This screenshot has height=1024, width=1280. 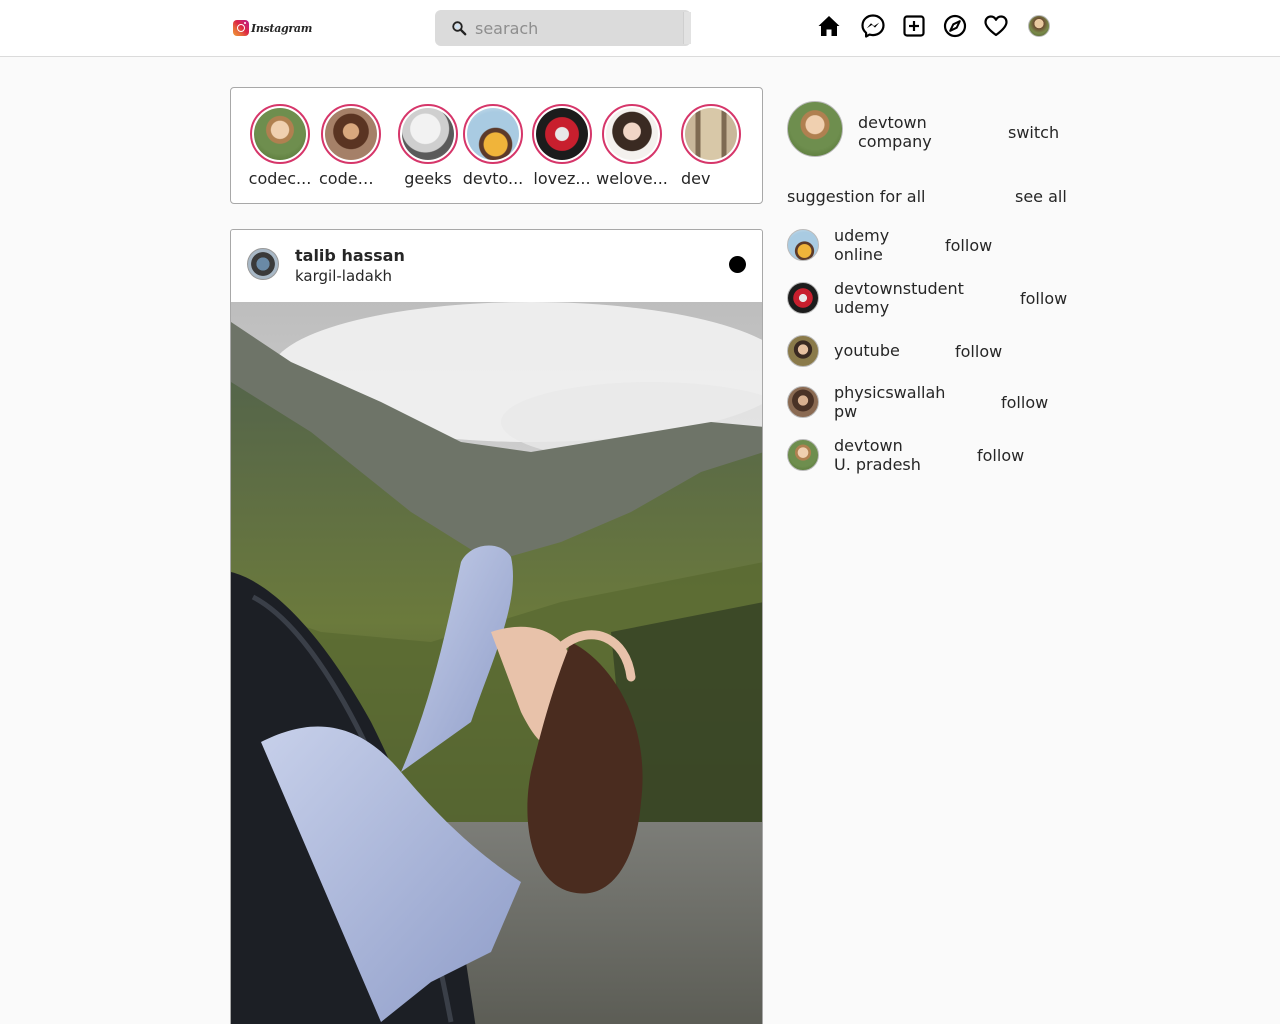 What do you see at coordinates (575, 28) in the screenshot?
I see `search-input` at bounding box center [575, 28].